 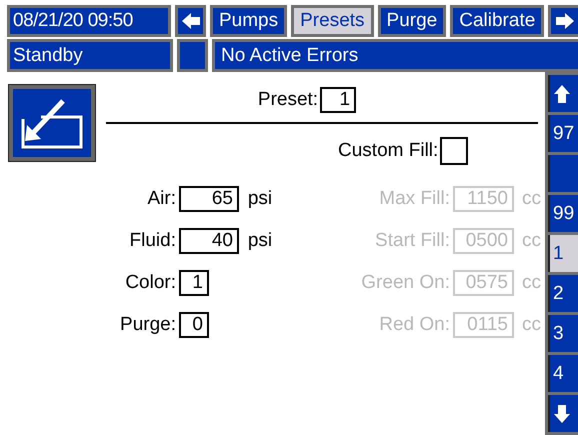 I want to click on preset-list-item: 2, so click(x=563, y=293).